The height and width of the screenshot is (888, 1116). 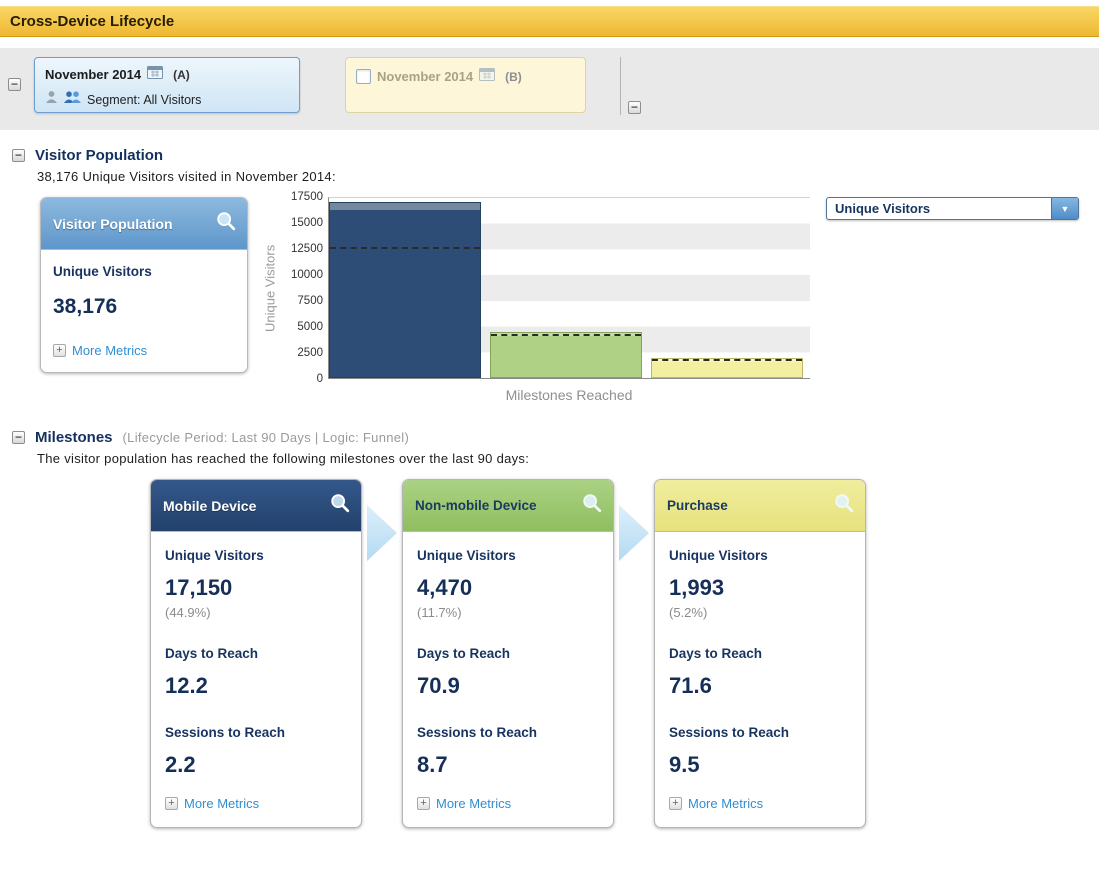 What do you see at coordinates (144, 99) in the screenshot?
I see `segment-label: Segment: All Visitors` at bounding box center [144, 99].